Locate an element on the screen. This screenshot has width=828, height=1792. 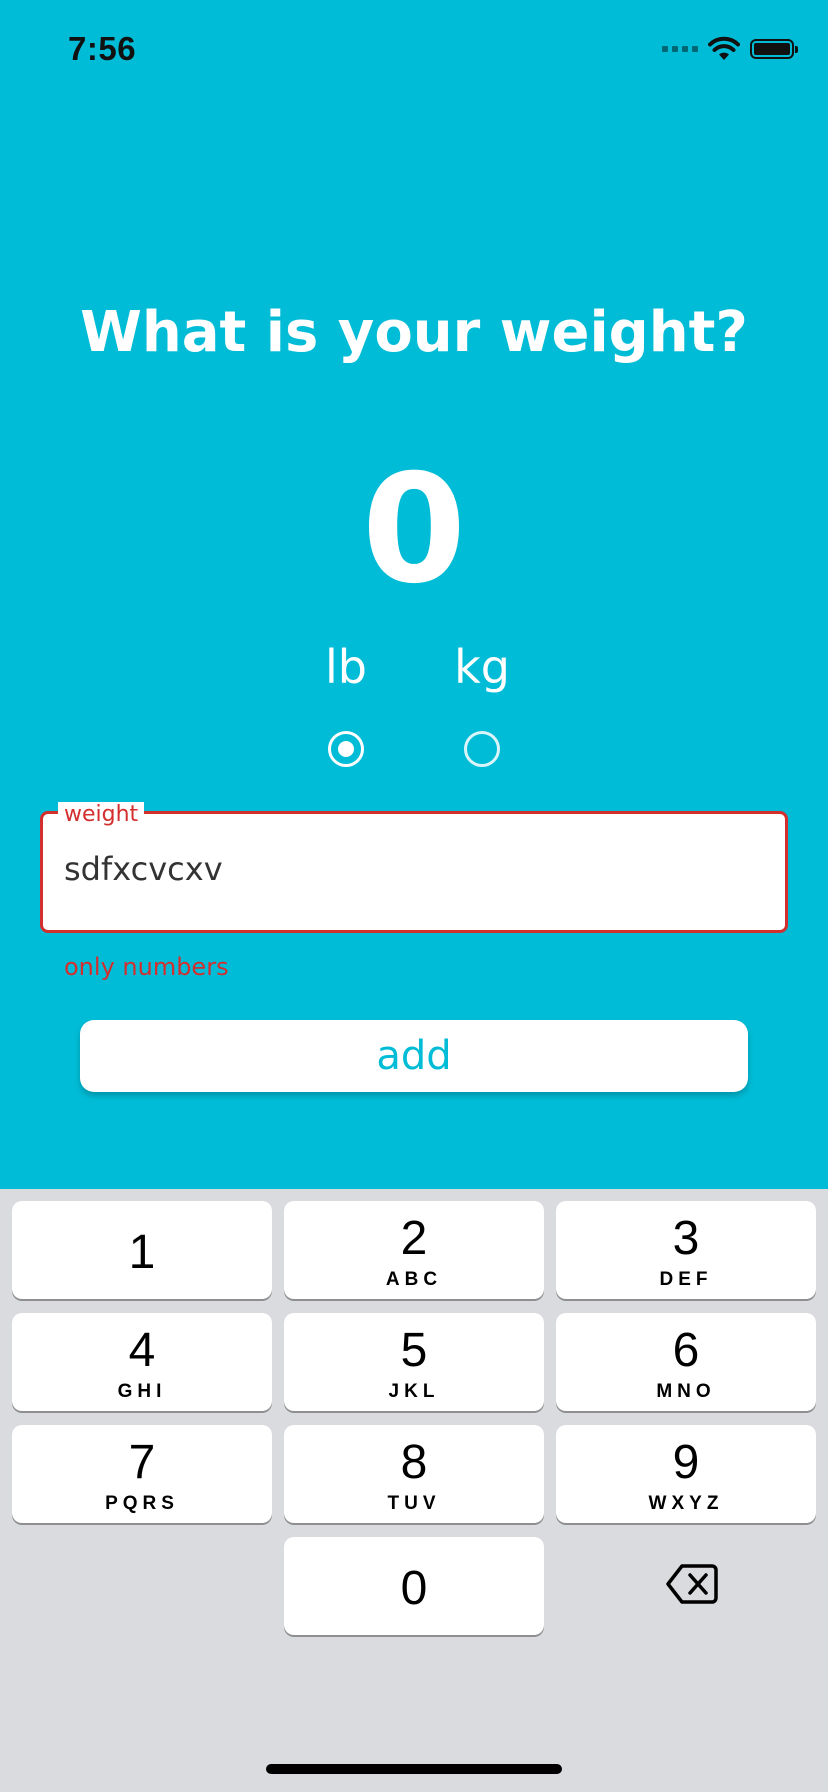
key-9: 9 WXYZ is located at coordinates (686, 1474).